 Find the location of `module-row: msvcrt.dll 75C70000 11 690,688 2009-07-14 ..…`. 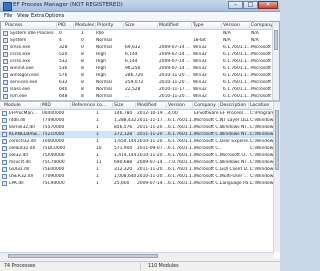

module-row: msvcrt.dll 75C70000 11 690,688 2009-07-14 ..… is located at coordinates (140, 162).